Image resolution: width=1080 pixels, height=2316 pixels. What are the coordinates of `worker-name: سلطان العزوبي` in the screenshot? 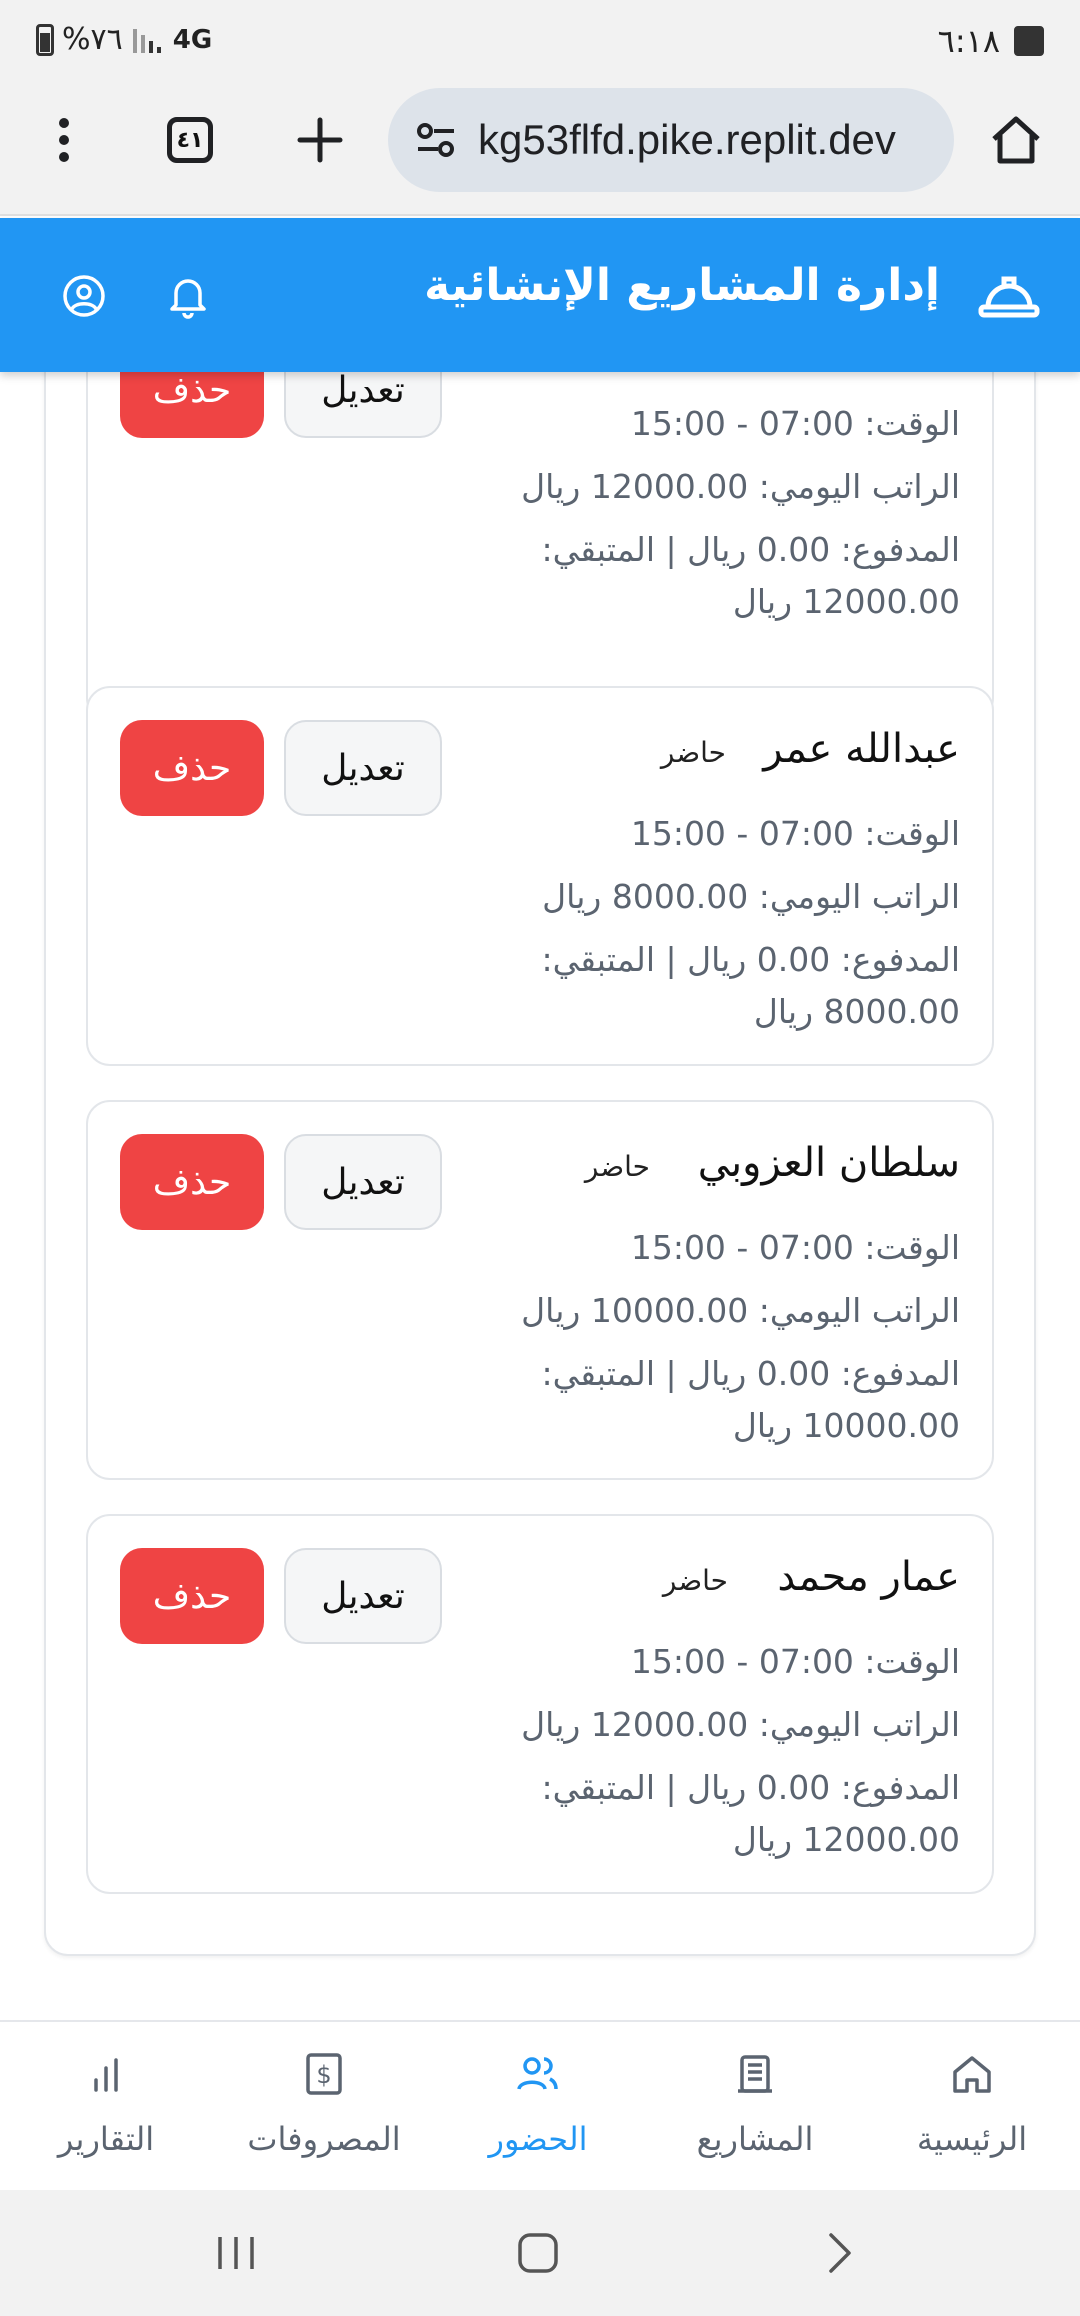 It's located at (828, 1163).